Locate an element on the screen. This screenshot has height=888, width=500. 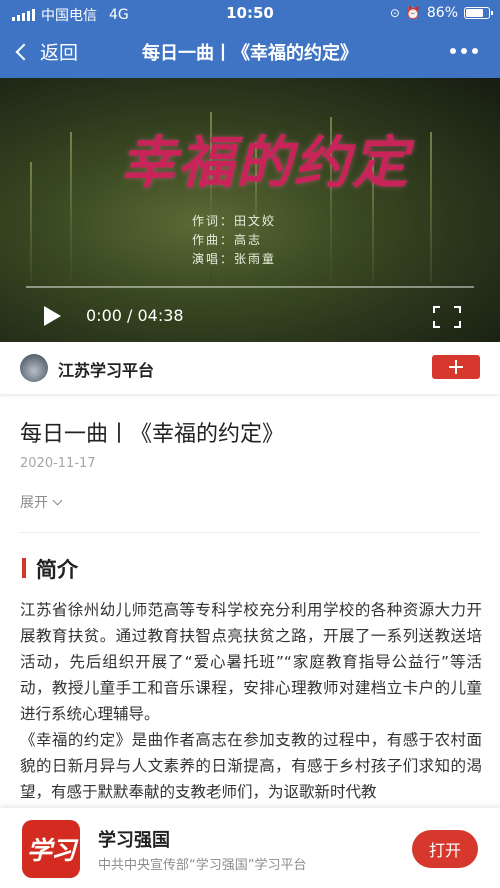
top-bar: 中国电信 4G 10:50 ⊙ ⏰ 86% 返回 每日一曲丨《幸福的约定》 is located at coordinates (250, 39).